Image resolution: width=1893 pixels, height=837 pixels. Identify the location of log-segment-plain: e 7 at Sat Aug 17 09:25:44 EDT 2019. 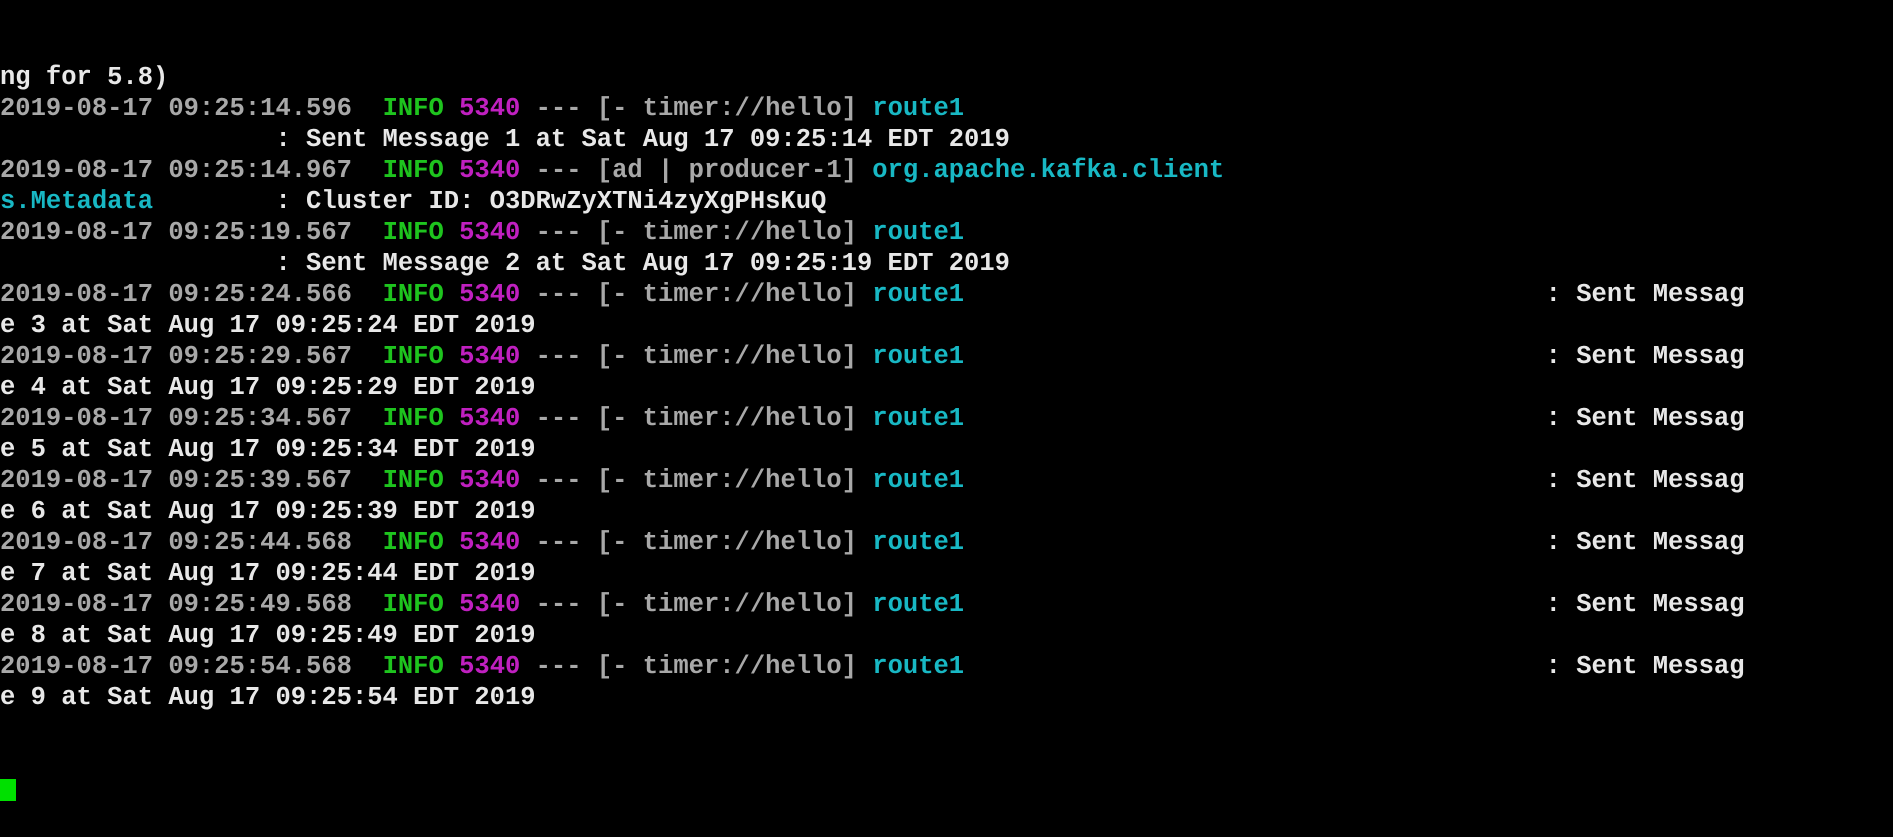
(268, 573).